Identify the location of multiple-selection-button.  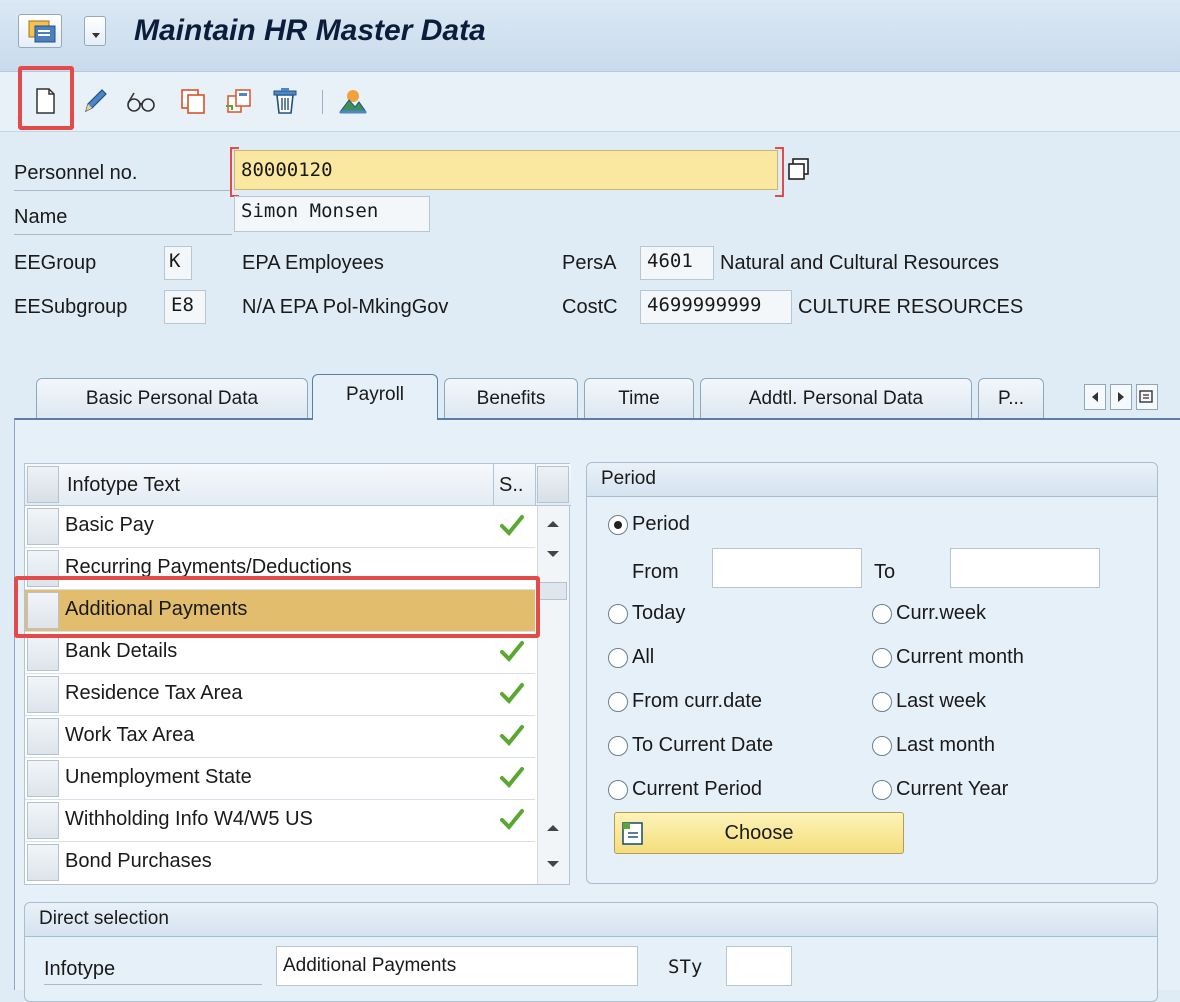
(799, 169).